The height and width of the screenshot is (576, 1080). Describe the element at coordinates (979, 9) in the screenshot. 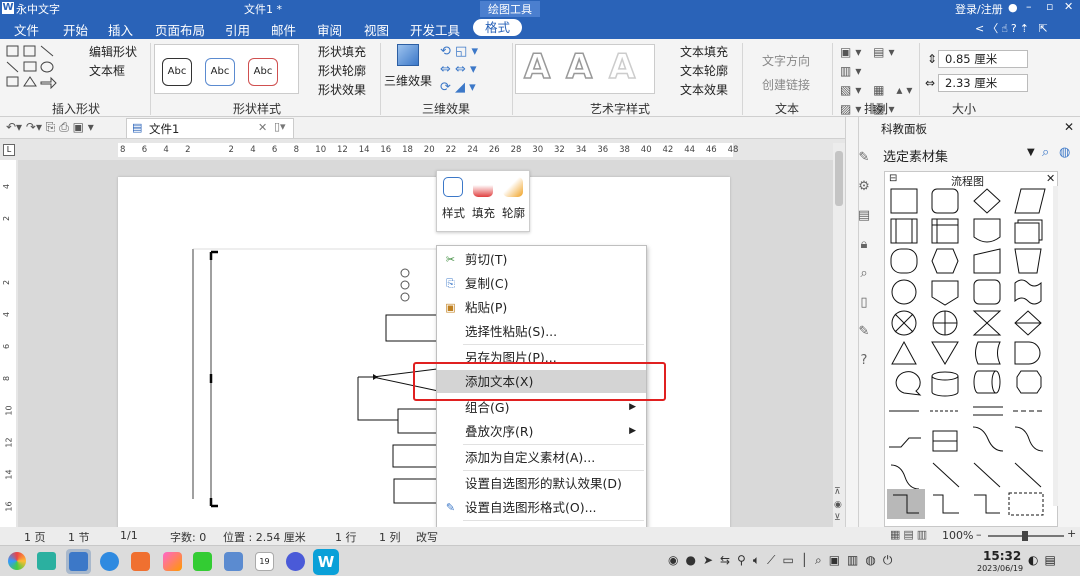

I see `login-link: 登录/注册` at that location.